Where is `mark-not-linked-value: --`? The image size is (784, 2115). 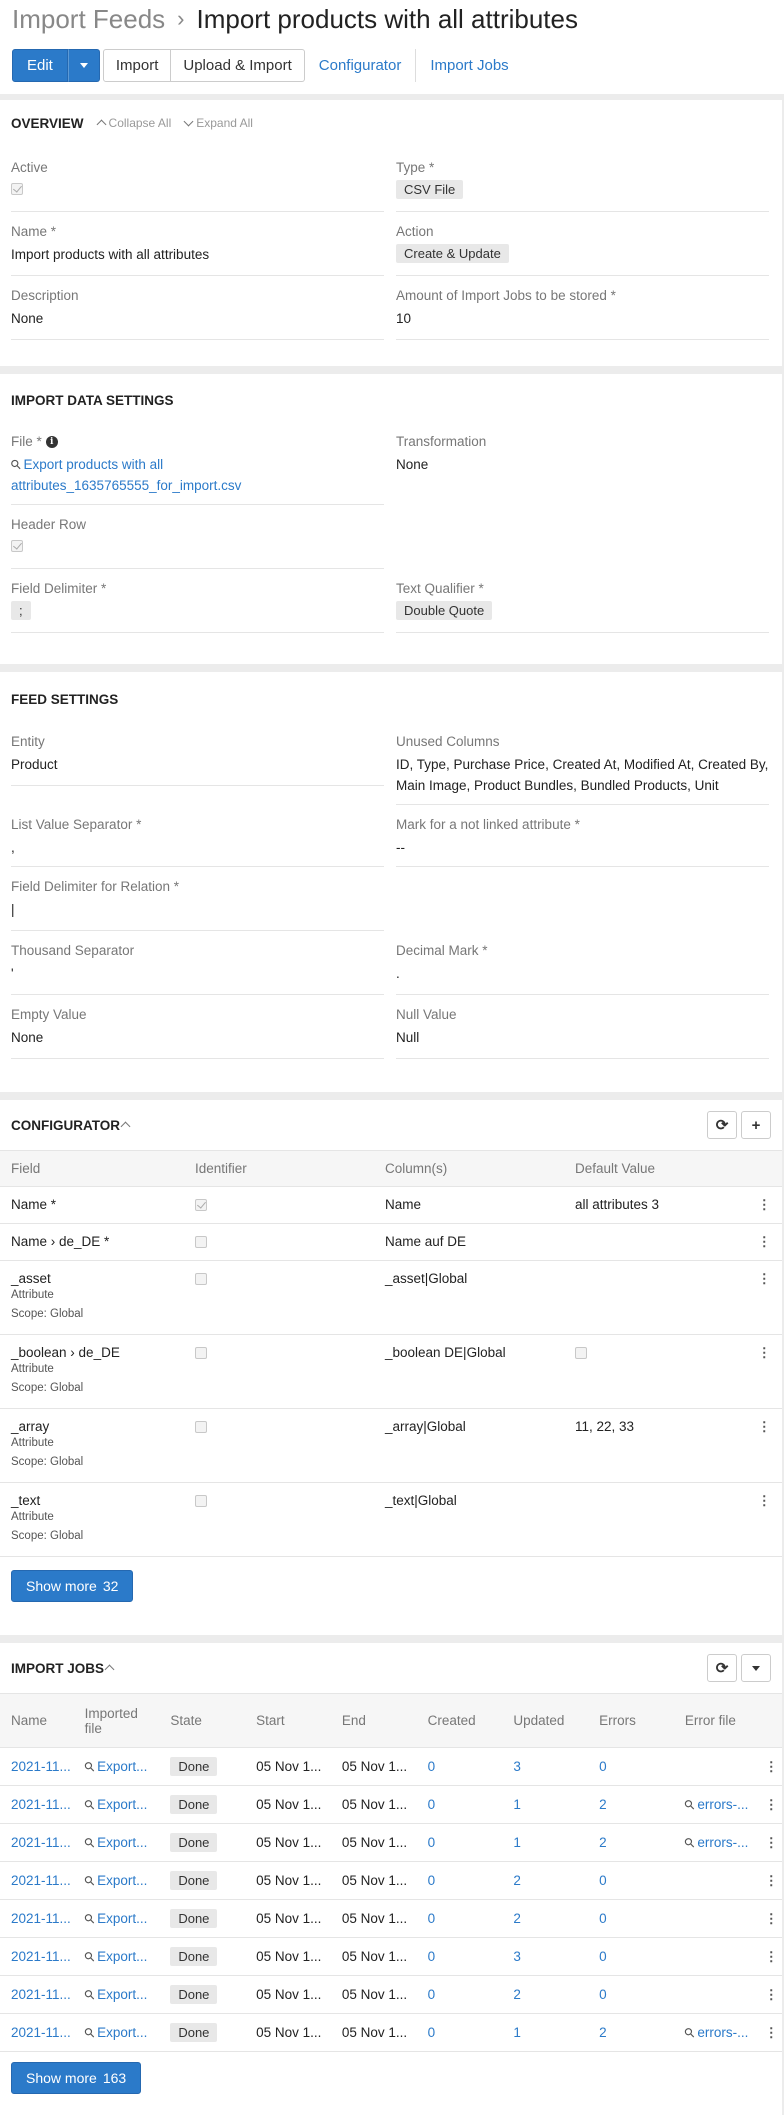 mark-not-linked-value: -- is located at coordinates (400, 847).